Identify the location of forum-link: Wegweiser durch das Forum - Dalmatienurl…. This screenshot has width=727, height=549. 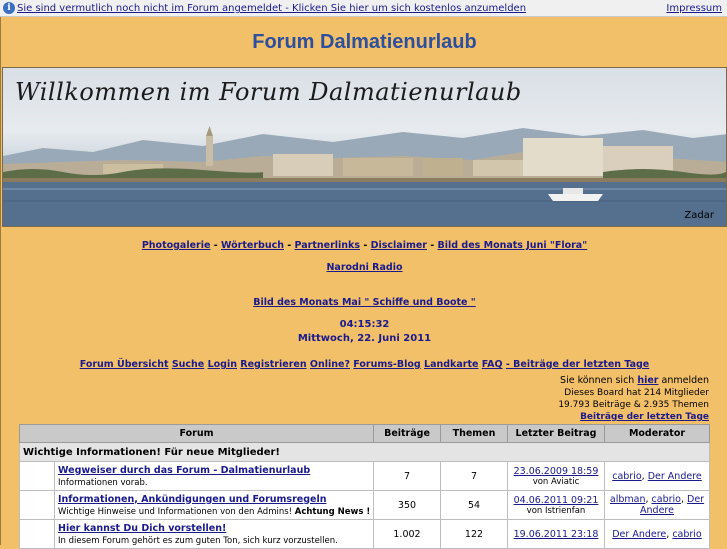
(215, 470).